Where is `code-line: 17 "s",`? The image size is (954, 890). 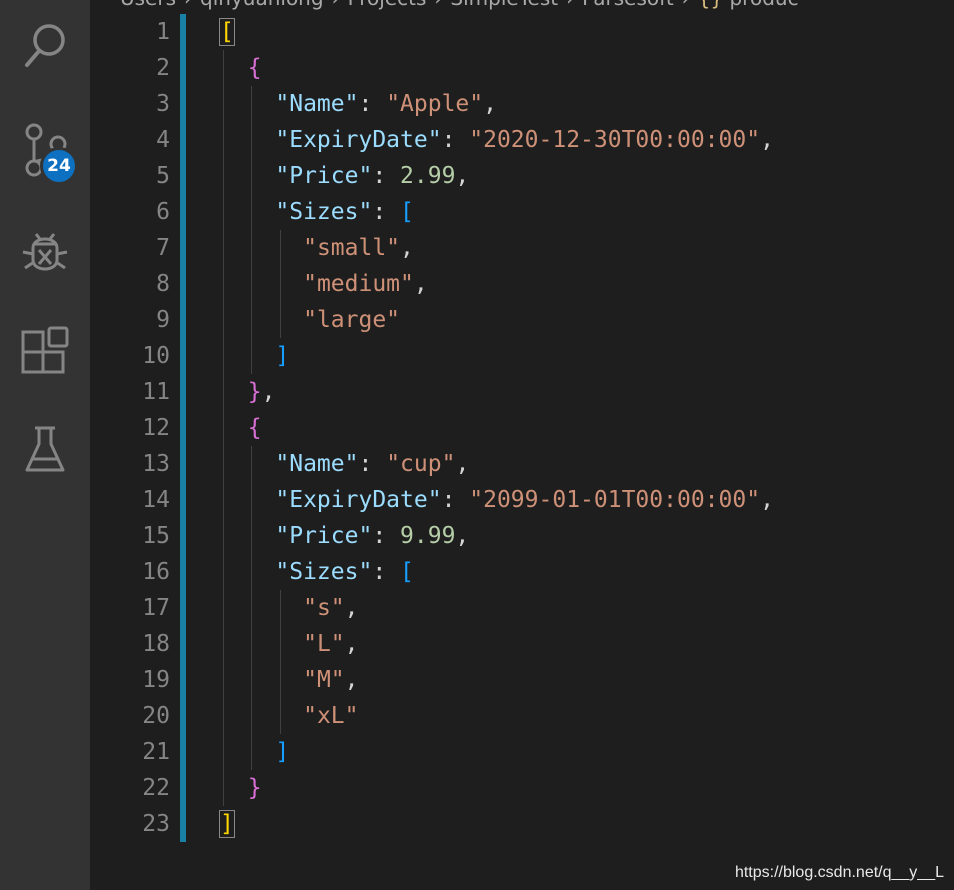
code-line: 17 "s", is located at coordinates (522, 608).